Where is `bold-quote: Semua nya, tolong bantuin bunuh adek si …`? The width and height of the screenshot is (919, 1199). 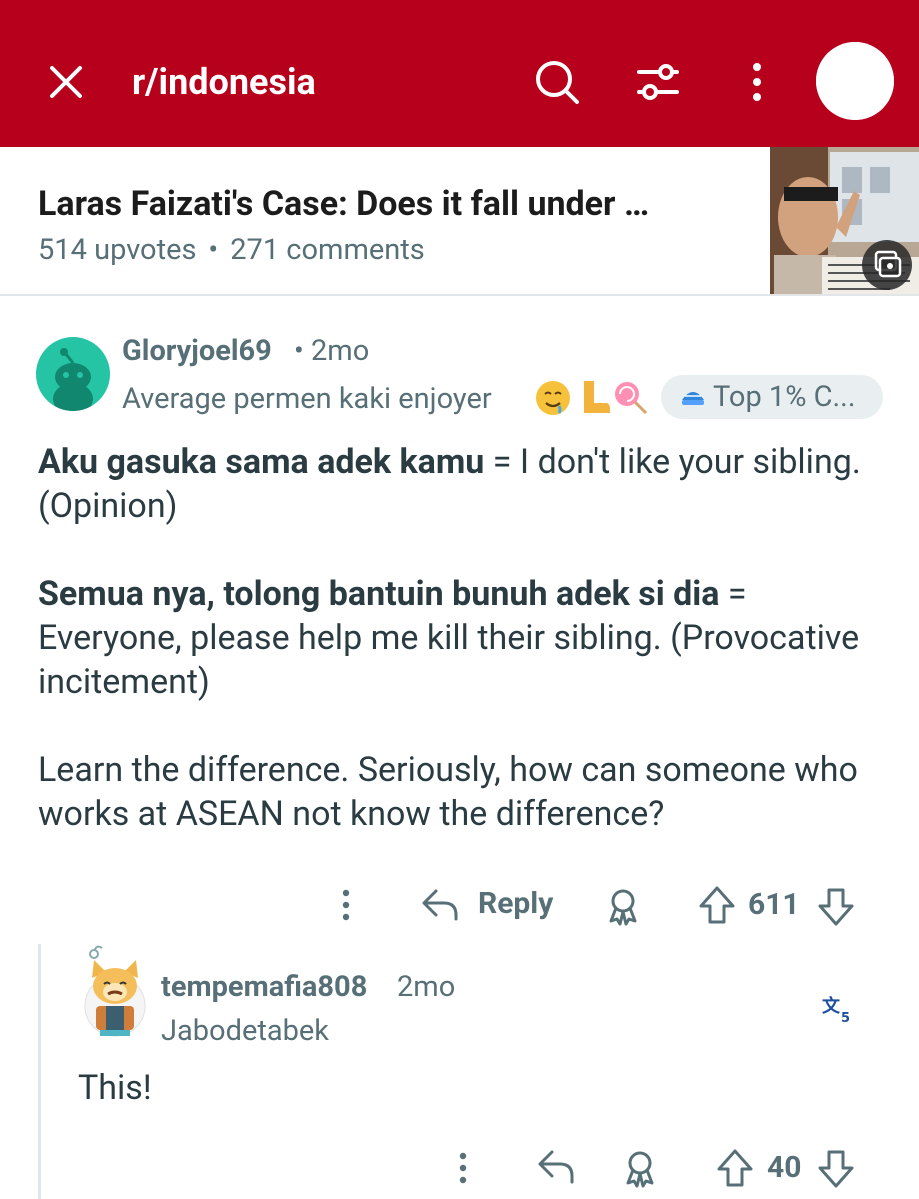
bold-quote: Semua nya, tolong bantuin bunuh adek si … is located at coordinates (379, 594).